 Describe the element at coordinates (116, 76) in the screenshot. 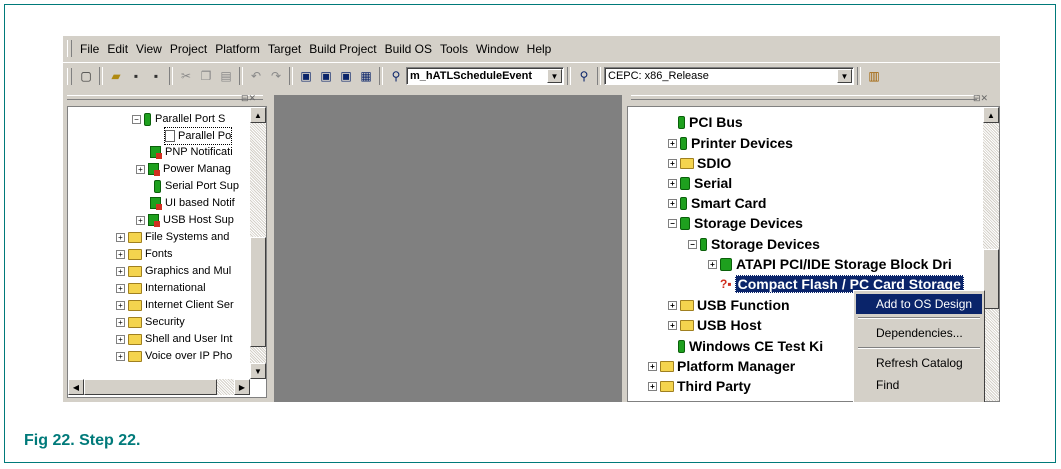

I see `open-folder-icon: ▰` at that location.